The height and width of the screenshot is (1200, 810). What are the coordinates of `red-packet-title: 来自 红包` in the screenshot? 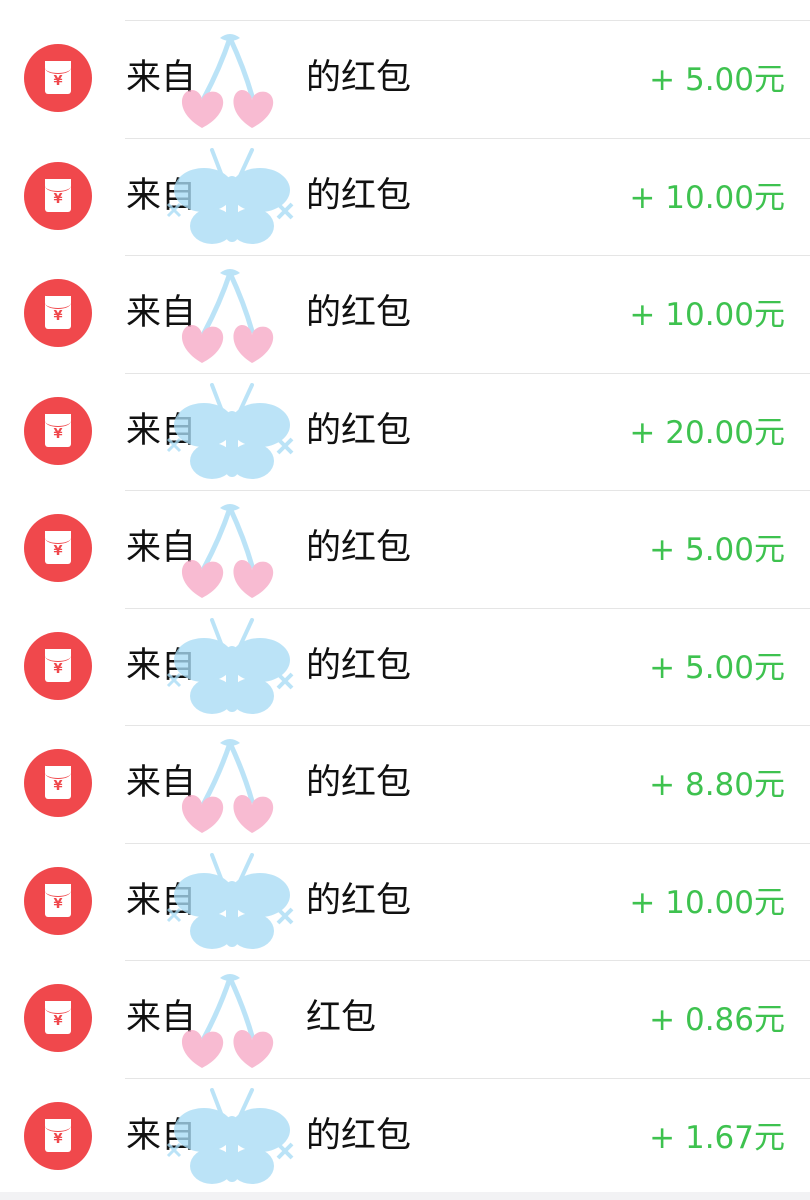 It's located at (251, 1018).